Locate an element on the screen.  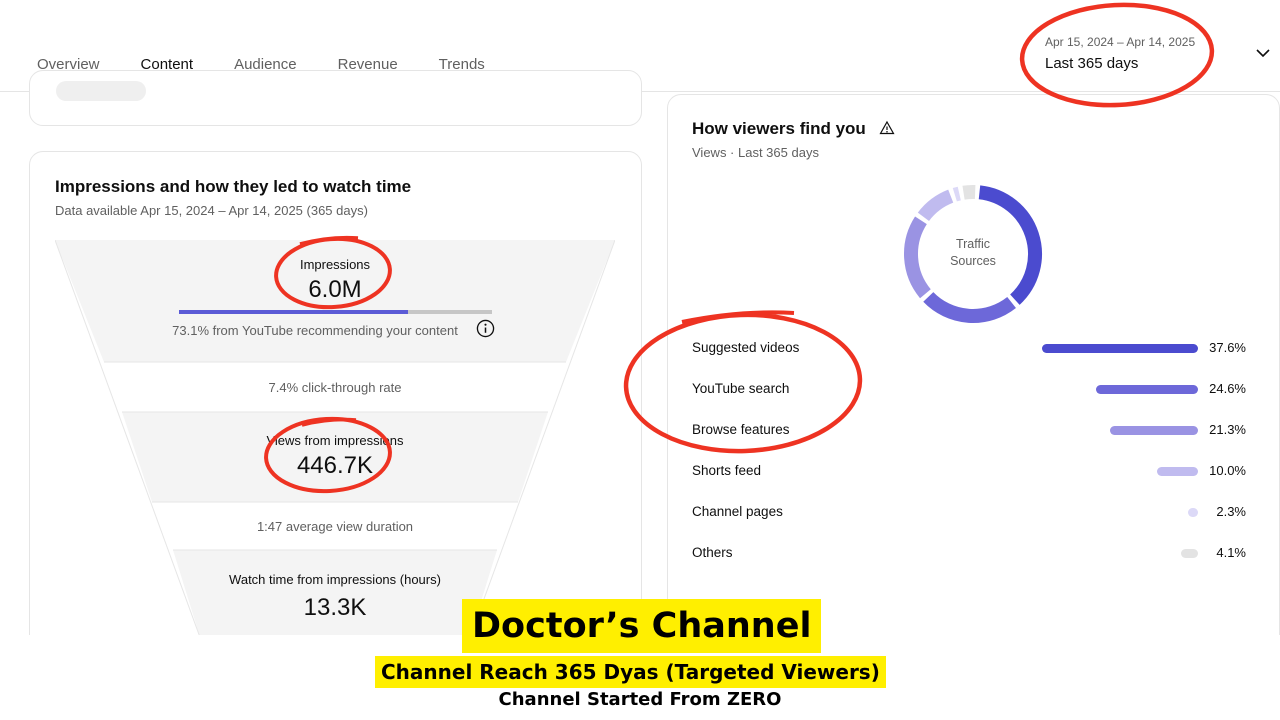
avg-duration-text: 1:47 average view duration is located at coordinates (335, 526).